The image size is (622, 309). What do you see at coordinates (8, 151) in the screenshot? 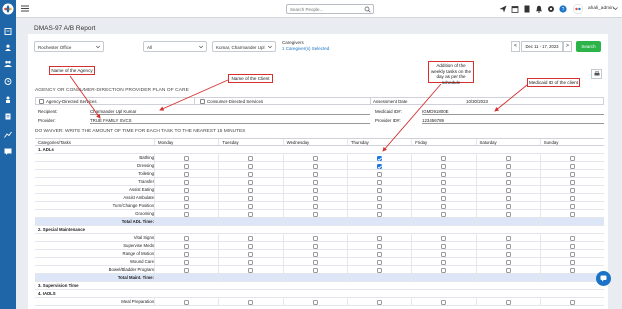
I see `message-icon` at bounding box center [8, 151].